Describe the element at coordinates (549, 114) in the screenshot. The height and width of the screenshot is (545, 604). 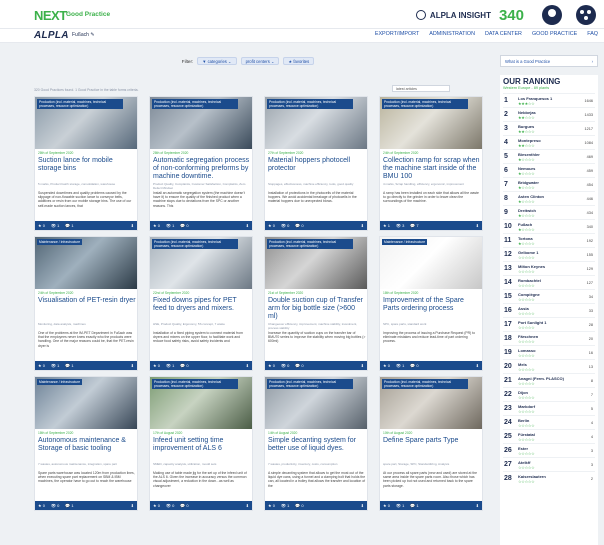
I see `ranking-row: 2 Nebbejas ★★☆☆☆ 1433` at that location.